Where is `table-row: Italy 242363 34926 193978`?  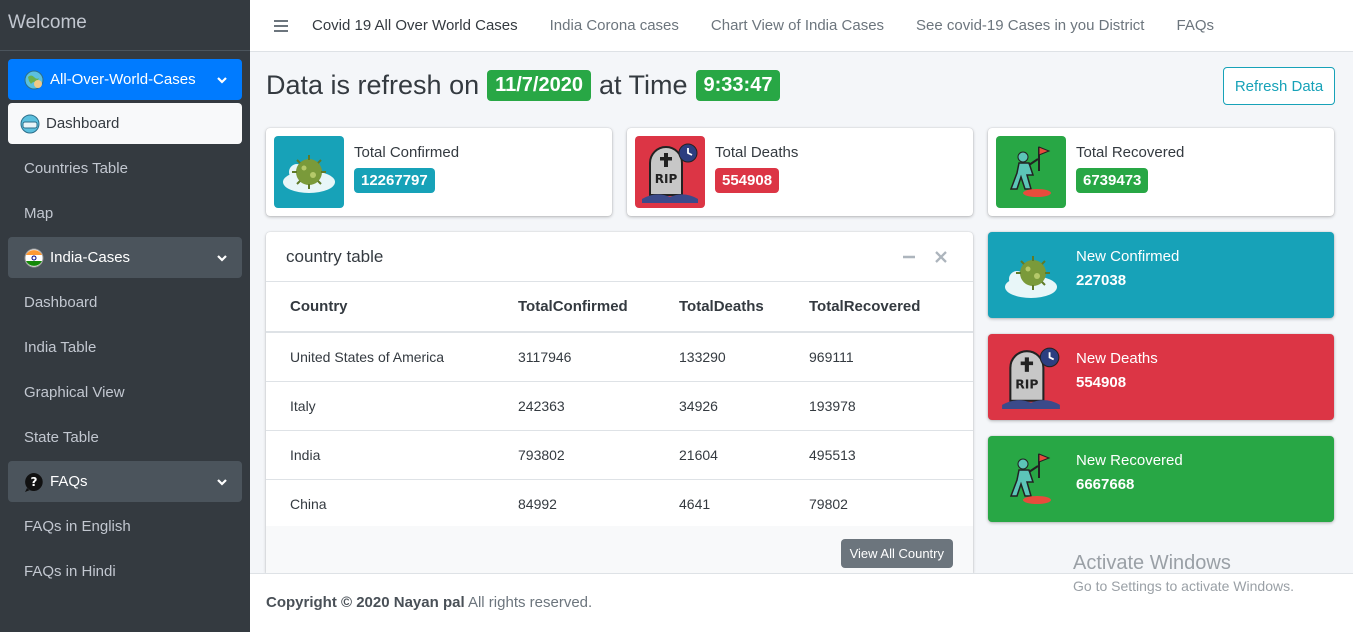 table-row: Italy 242363 34926 193978 is located at coordinates (619, 406).